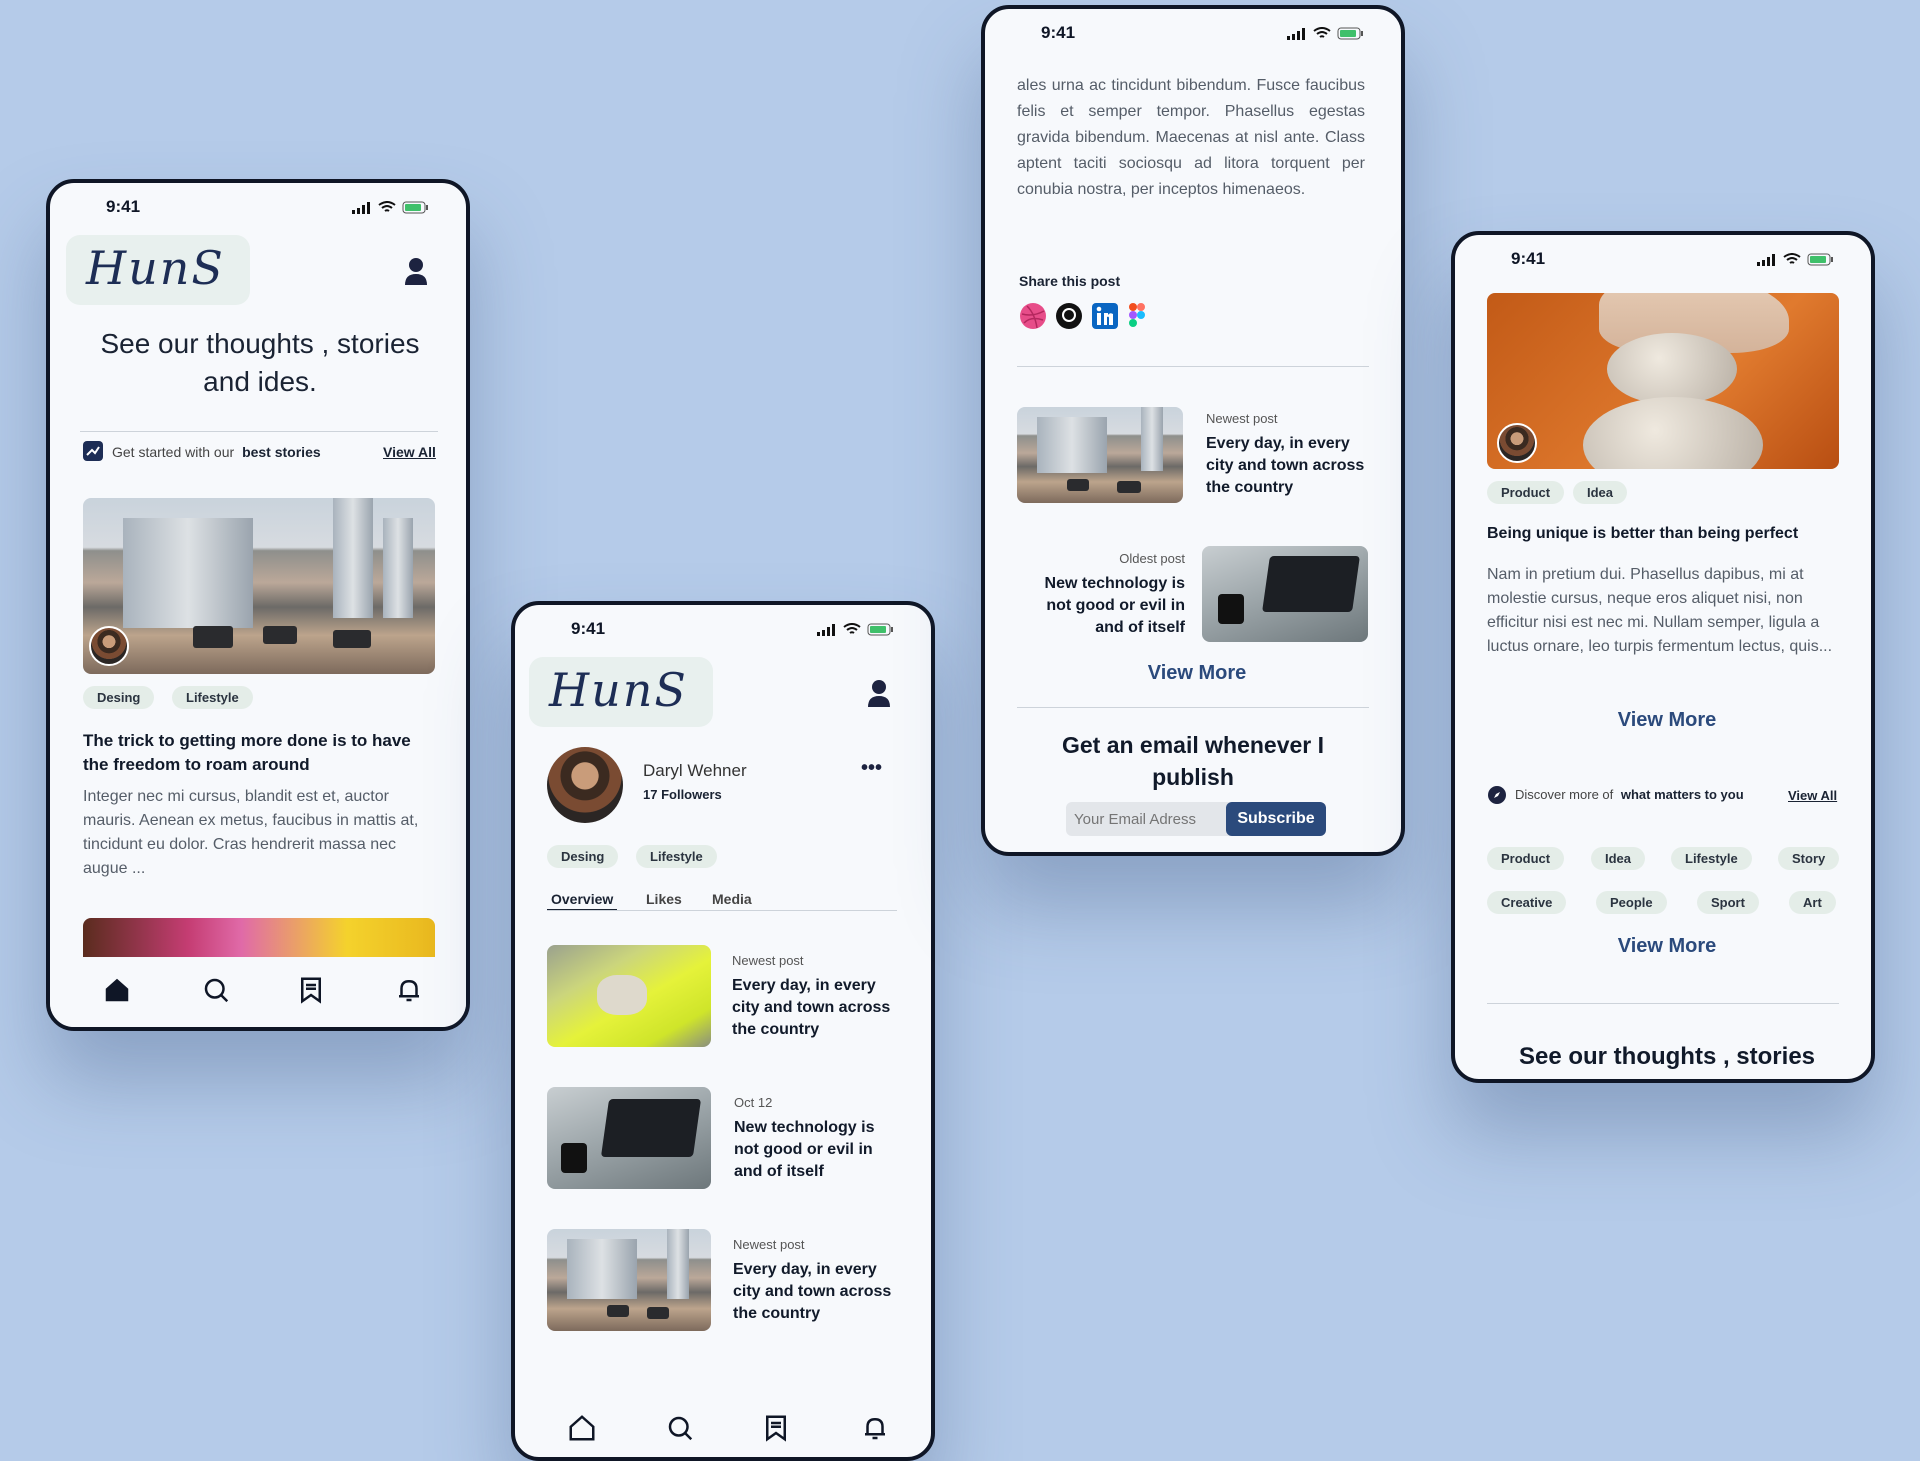 This screenshot has width=1920, height=1461. I want to click on profile-followers: 17 Followers, so click(682, 794).